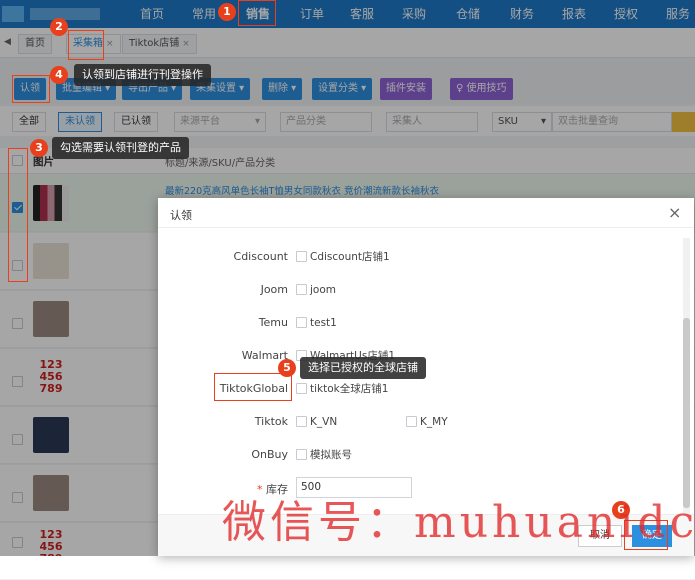 The height and width of the screenshot is (580, 695). What do you see at coordinates (271, 421) in the screenshot?
I see `store-label-tiktok: Tiktok` at bounding box center [271, 421].